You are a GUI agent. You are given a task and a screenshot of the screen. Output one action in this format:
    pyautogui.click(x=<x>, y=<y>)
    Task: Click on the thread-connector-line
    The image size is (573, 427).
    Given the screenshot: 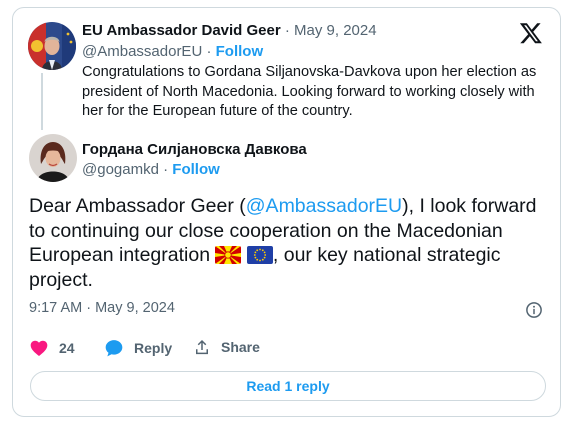 What is the action you would take?
    pyautogui.click(x=42, y=101)
    